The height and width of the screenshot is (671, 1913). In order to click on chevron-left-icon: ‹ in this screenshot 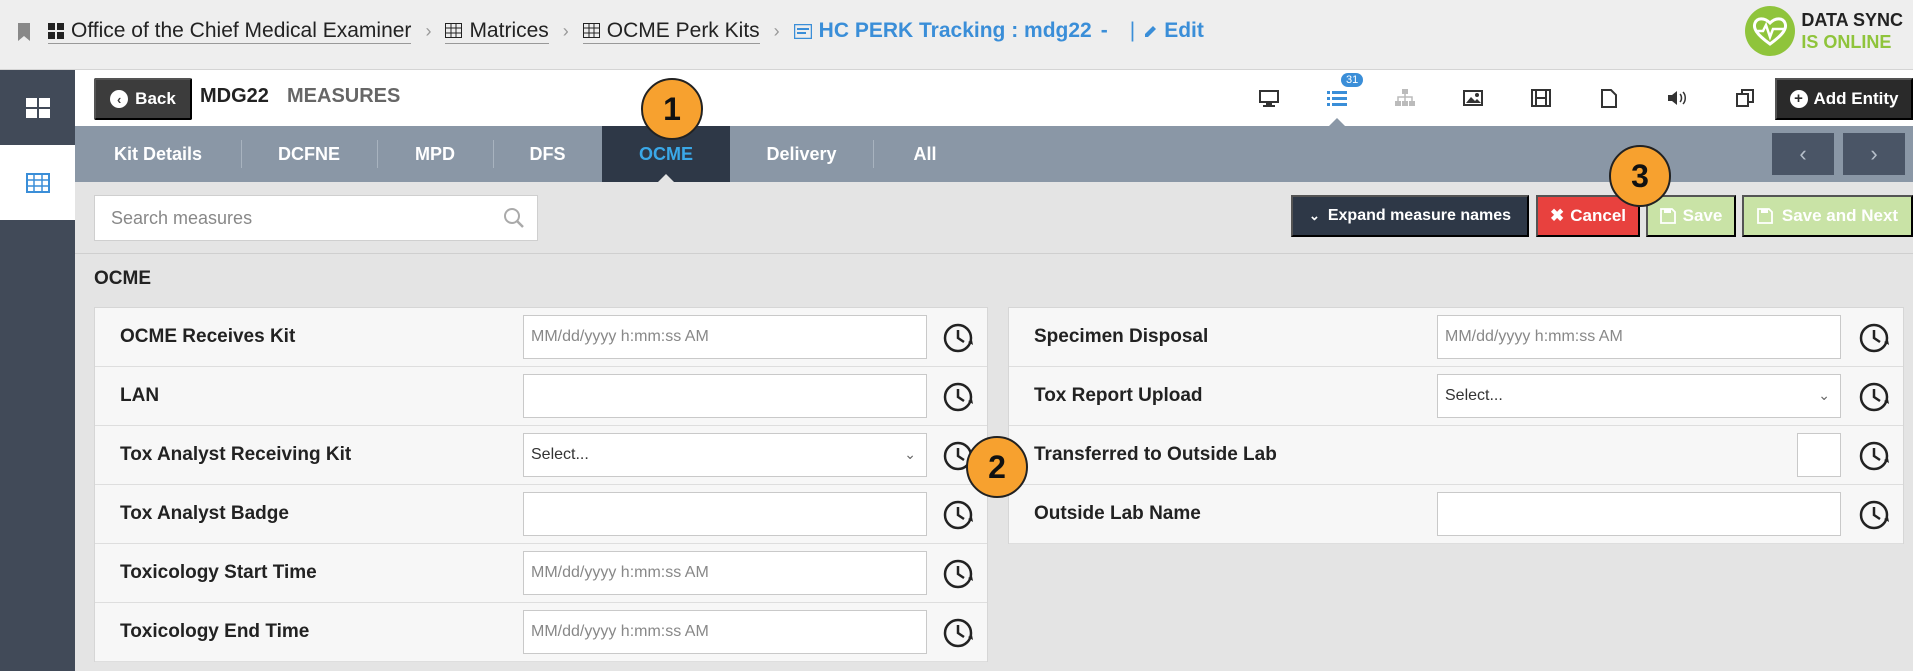, I will do `click(119, 99)`.